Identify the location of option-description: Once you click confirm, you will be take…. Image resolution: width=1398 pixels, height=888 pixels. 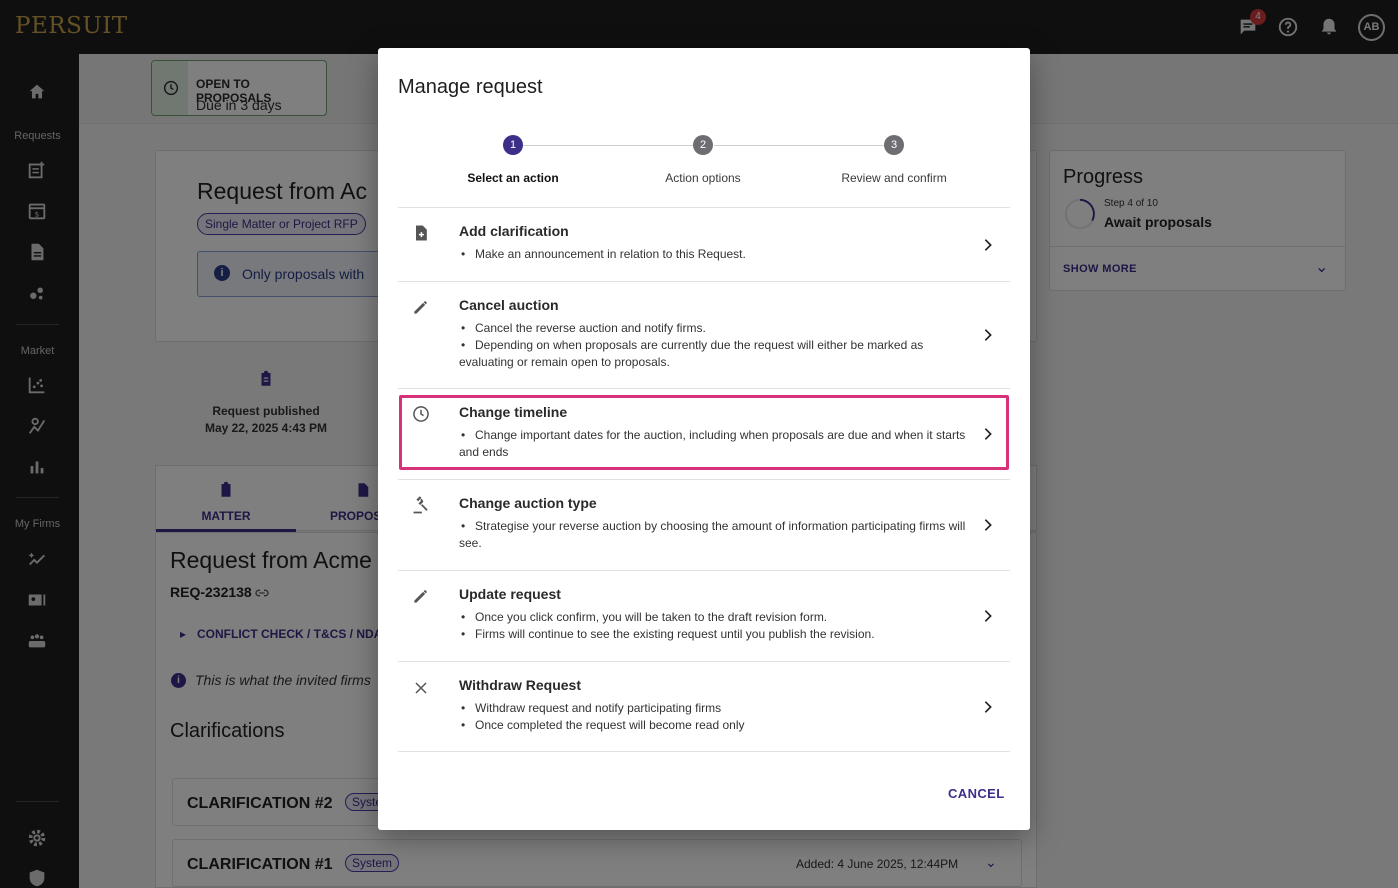
(719, 626).